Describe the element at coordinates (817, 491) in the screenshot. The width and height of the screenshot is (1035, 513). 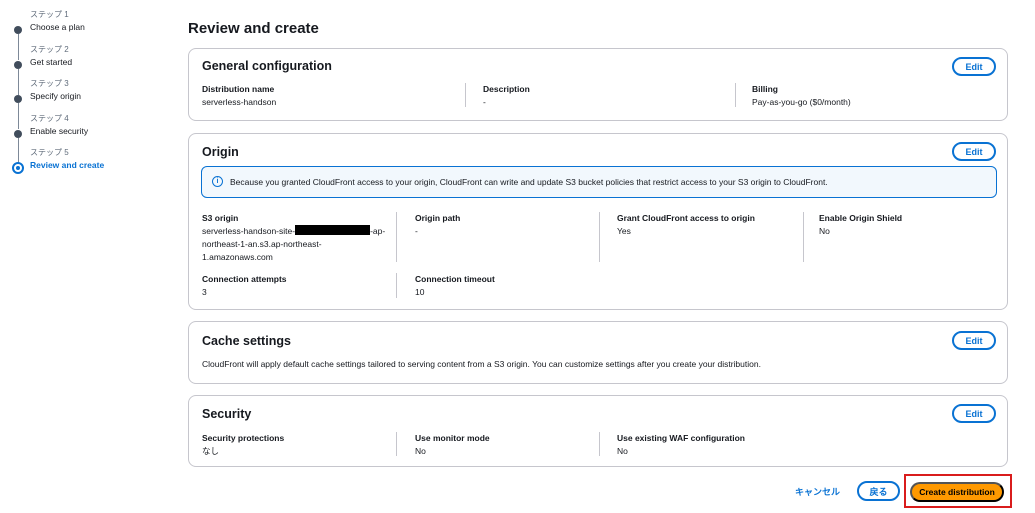
I see `cancel-button: キャンセル` at that location.